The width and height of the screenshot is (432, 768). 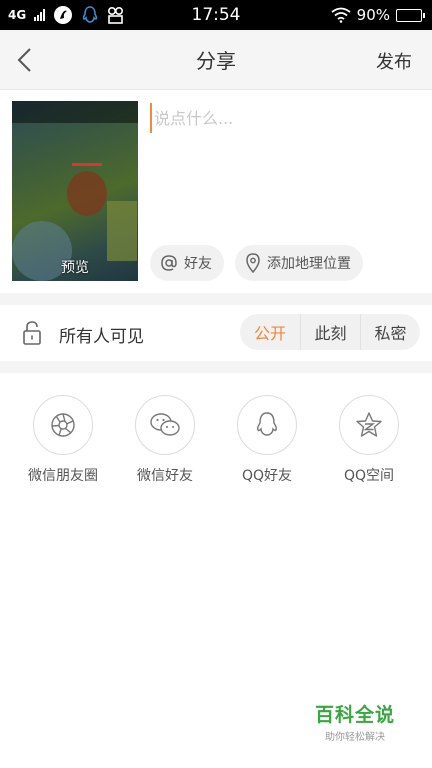 What do you see at coordinates (63, 15) in the screenshot?
I see `app-notification-icon` at bounding box center [63, 15].